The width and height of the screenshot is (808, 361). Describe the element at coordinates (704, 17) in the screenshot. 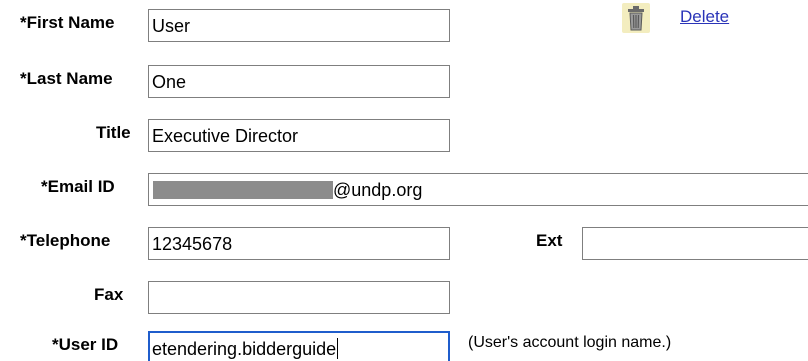

I see `delete-link: Delete` at that location.